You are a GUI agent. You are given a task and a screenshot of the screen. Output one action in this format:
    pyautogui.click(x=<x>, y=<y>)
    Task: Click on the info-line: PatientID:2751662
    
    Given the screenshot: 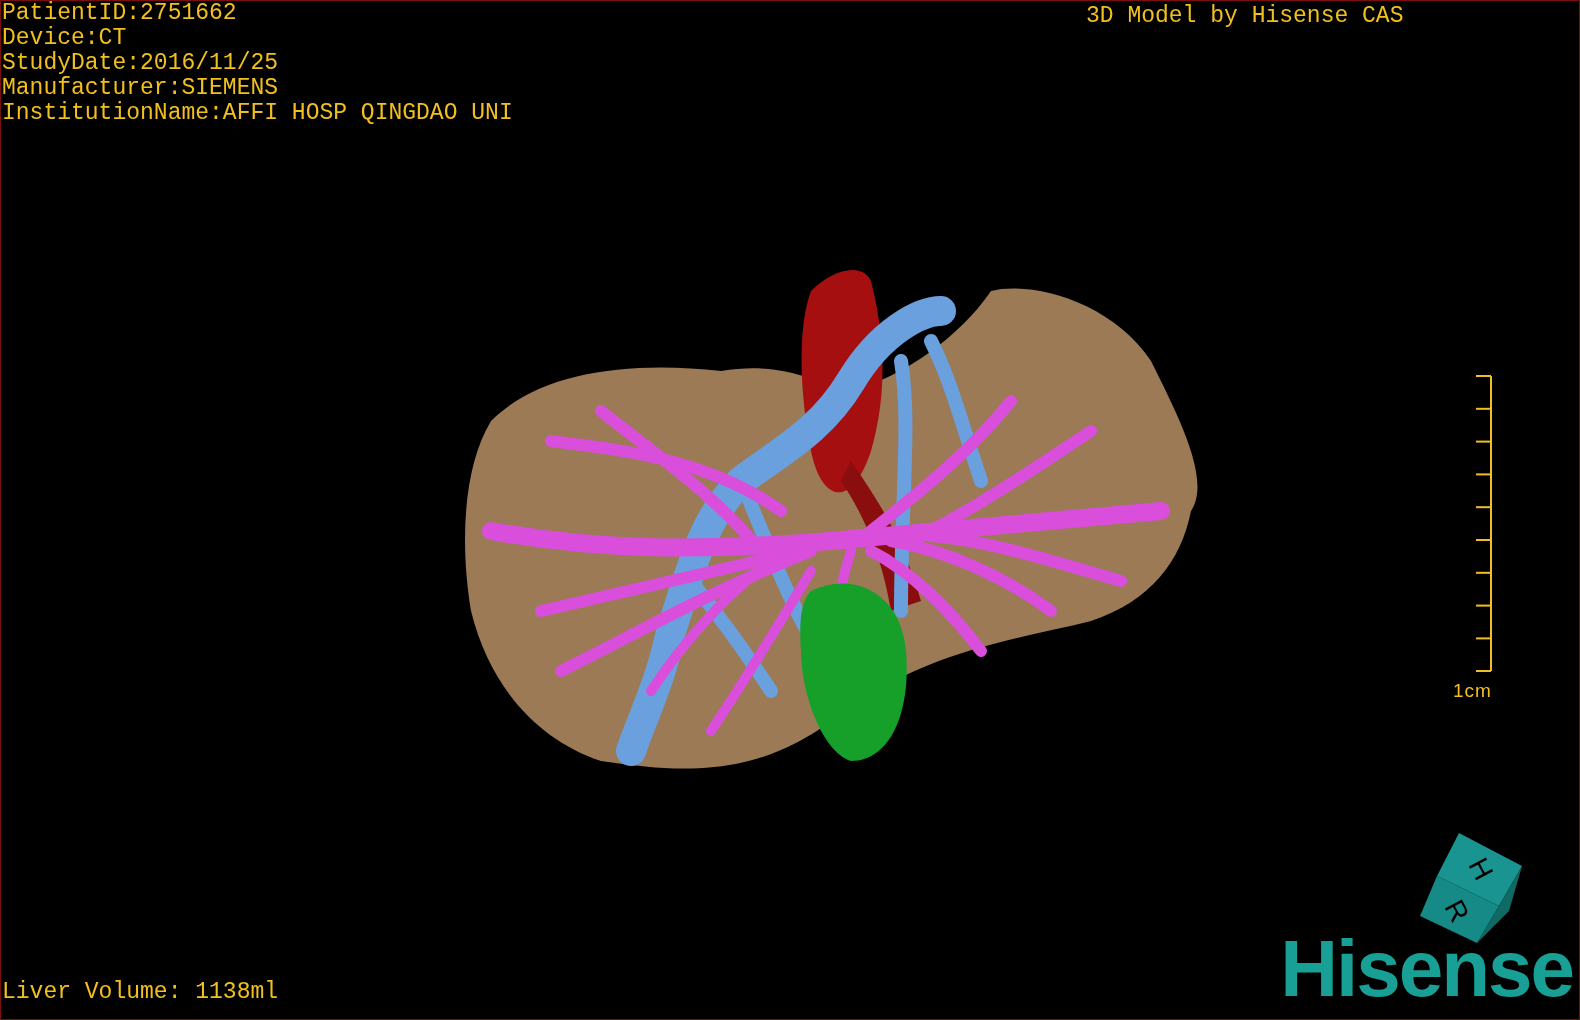 What is the action you would take?
    pyautogui.click(x=120, y=13)
    